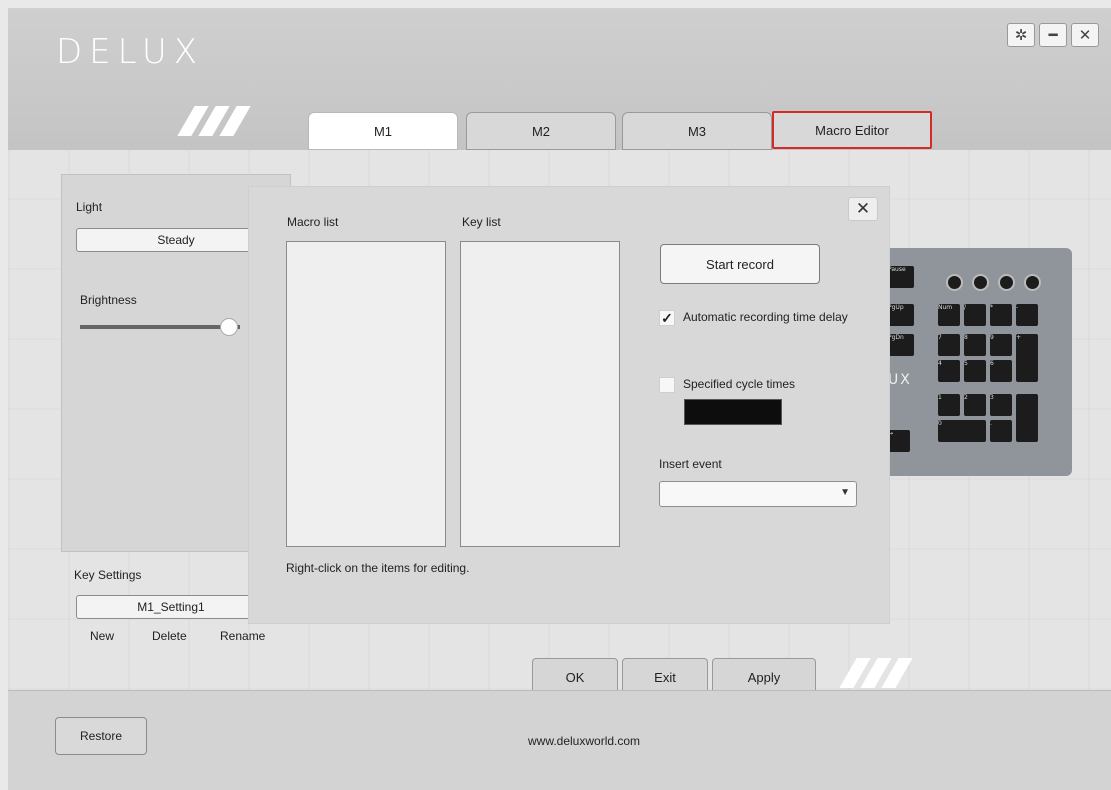 Image resolution: width=1111 pixels, height=790 pixels. I want to click on gear-icon: ✲, so click(1021, 35).